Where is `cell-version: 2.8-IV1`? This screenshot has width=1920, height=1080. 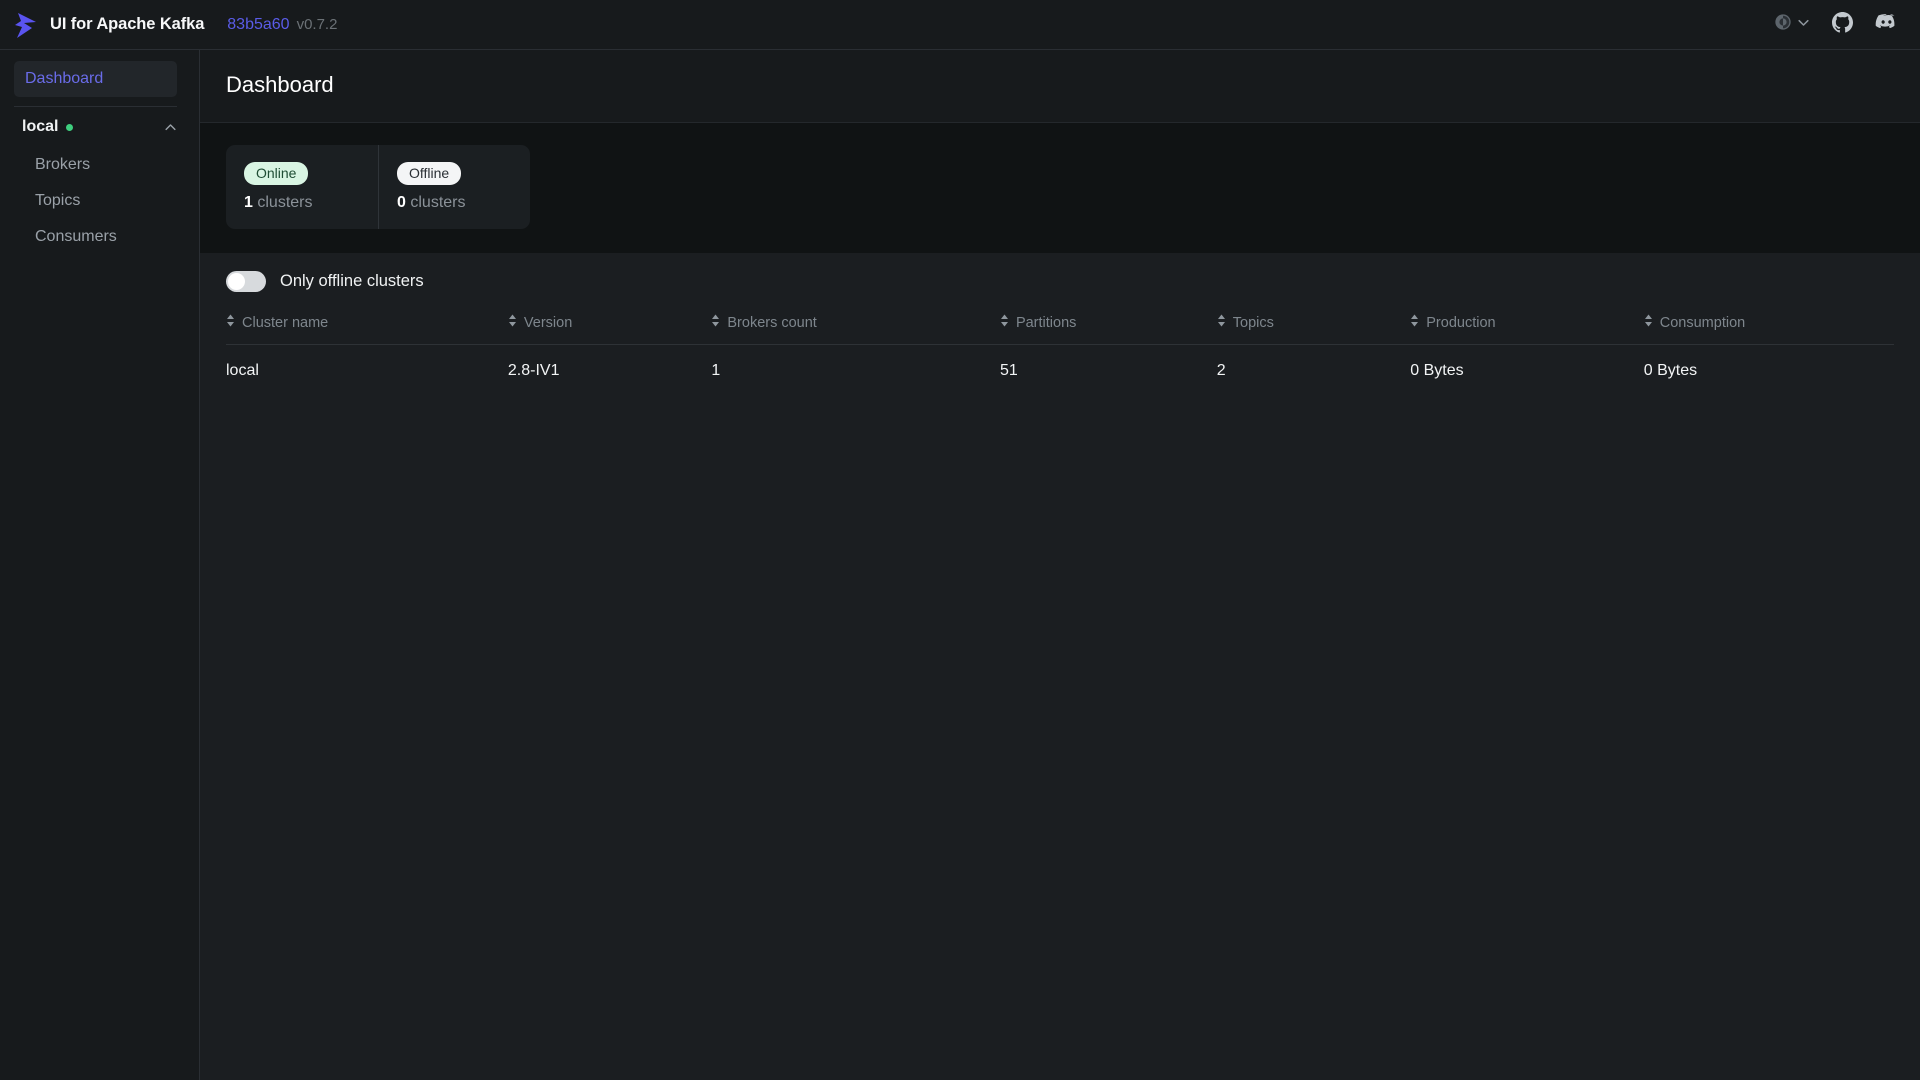 cell-version: 2.8-IV1 is located at coordinates (533, 371).